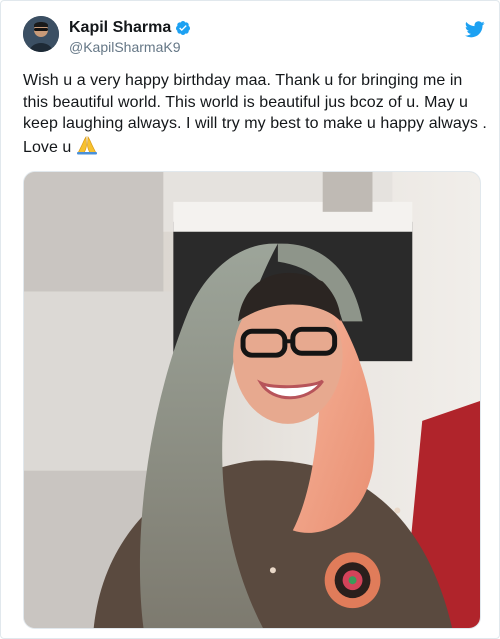 The width and height of the screenshot is (500, 639). Describe the element at coordinates (125, 47) in the screenshot. I see `user-handle: @KapilSharmaK9` at that location.